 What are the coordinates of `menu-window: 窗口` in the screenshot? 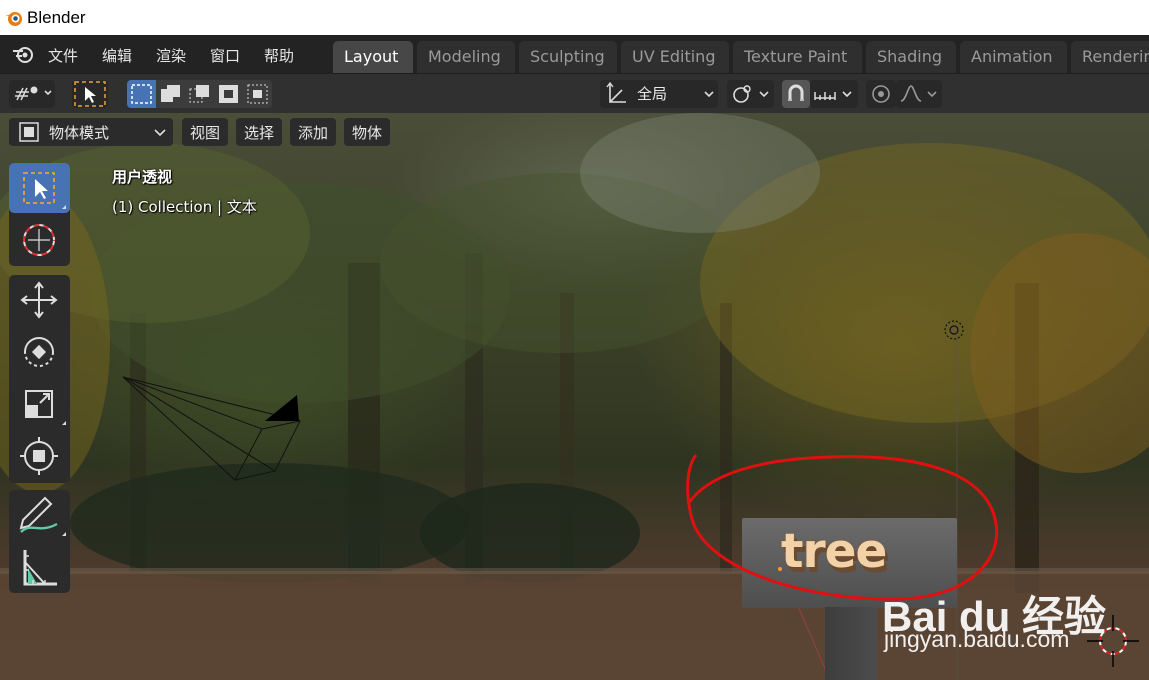 It's located at (225, 55).